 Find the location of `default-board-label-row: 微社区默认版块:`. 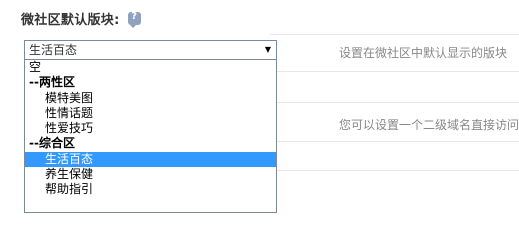

default-board-label-row: 微社区默认版块: is located at coordinates (81, 18).